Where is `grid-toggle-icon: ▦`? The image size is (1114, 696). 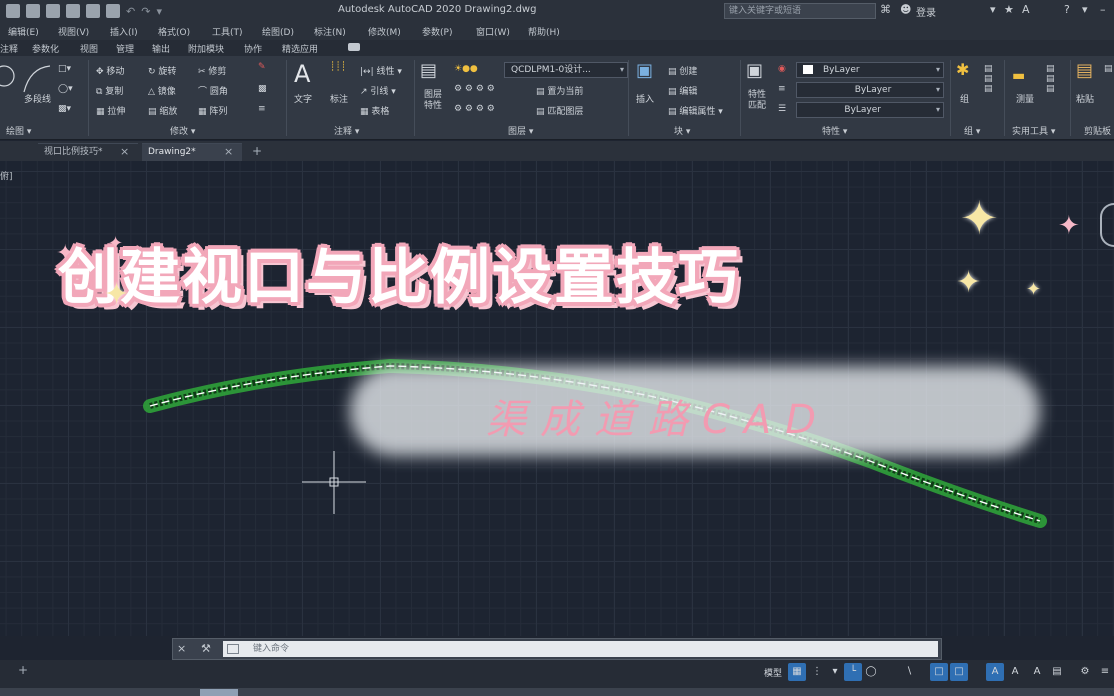
grid-toggle-icon: ▦ is located at coordinates (797, 672).